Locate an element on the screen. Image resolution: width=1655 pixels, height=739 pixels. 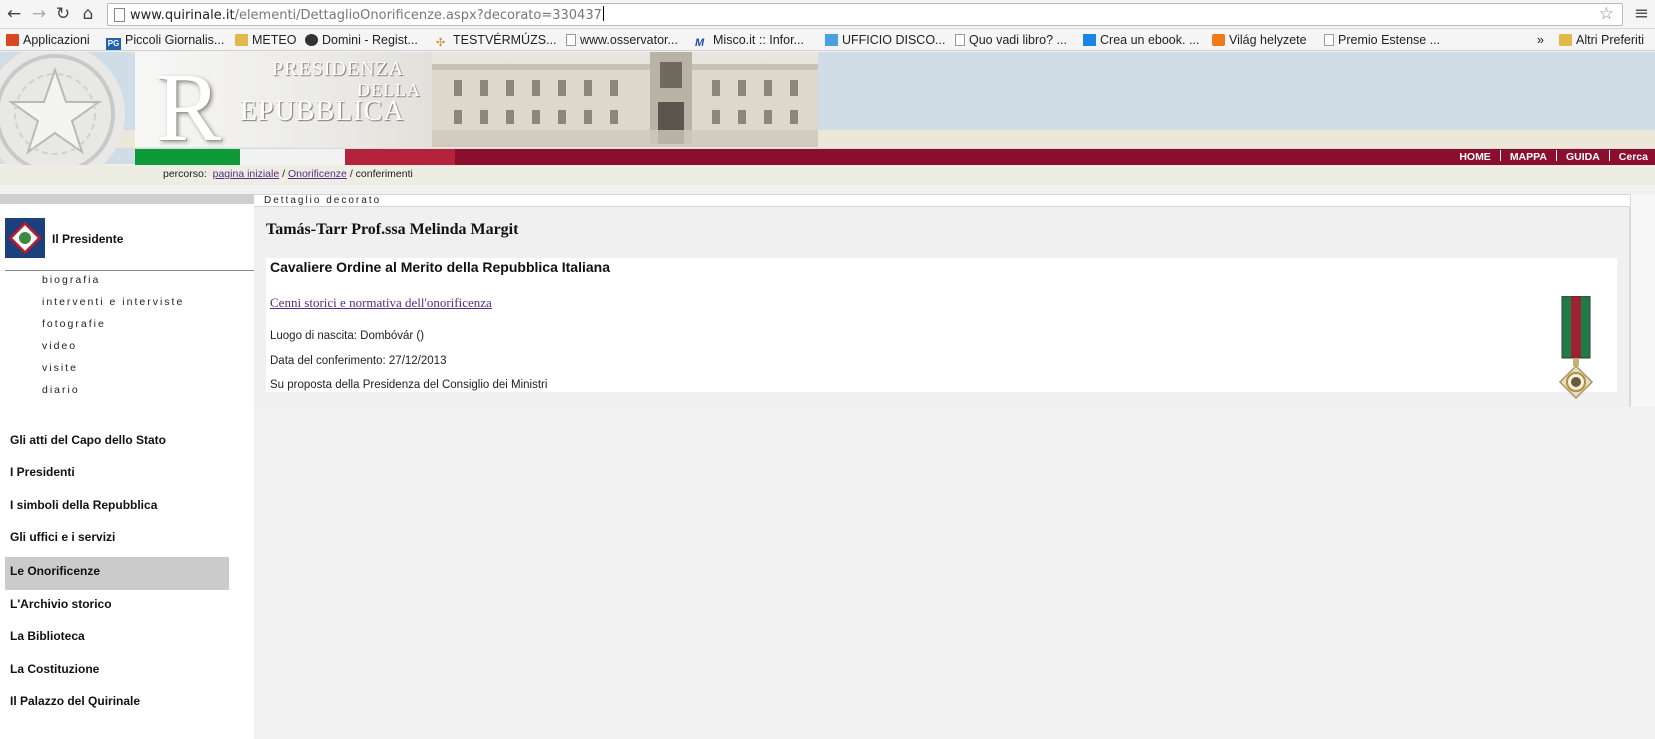
misco-icon: M is located at coordinates (700, 43).